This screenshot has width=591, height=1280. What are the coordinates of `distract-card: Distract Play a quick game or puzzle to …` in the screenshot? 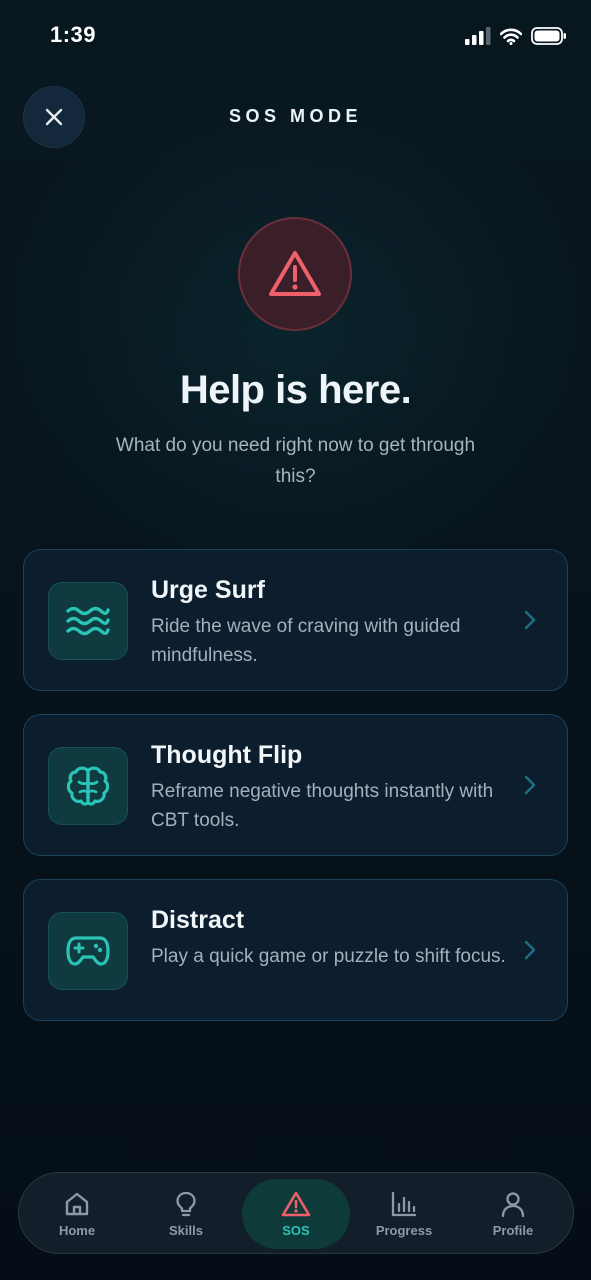 It's located at (295, 950).